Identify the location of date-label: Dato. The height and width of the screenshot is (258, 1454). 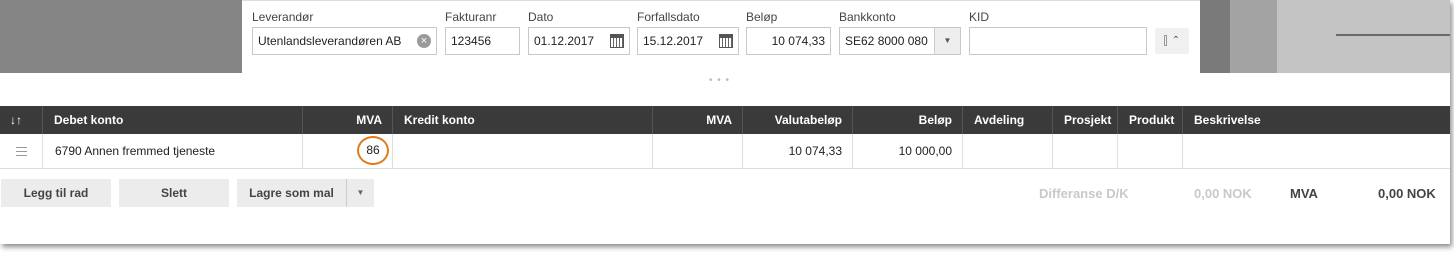
(541, 17).